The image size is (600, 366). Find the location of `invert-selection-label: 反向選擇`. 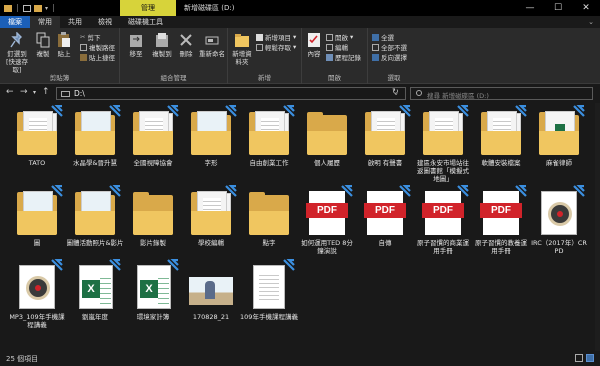

invert-selection-label: 反向選擇 is located at coordinates (394, 58).